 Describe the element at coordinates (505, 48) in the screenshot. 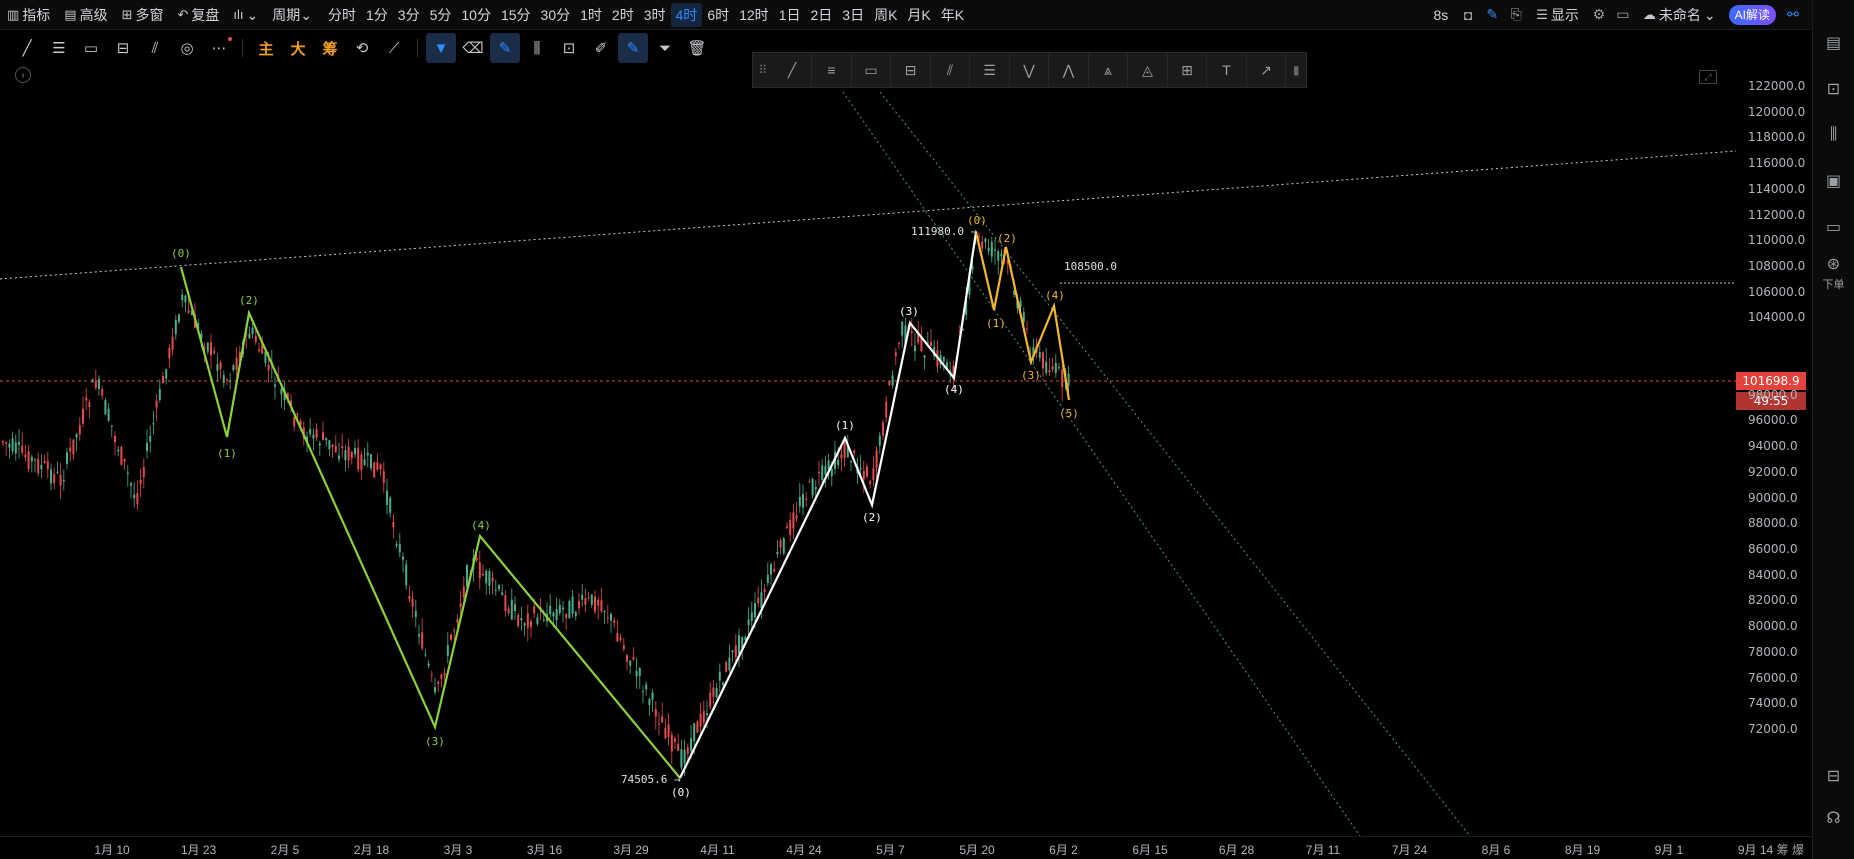

I see `magnet-draw-icon: ✎` at that location.